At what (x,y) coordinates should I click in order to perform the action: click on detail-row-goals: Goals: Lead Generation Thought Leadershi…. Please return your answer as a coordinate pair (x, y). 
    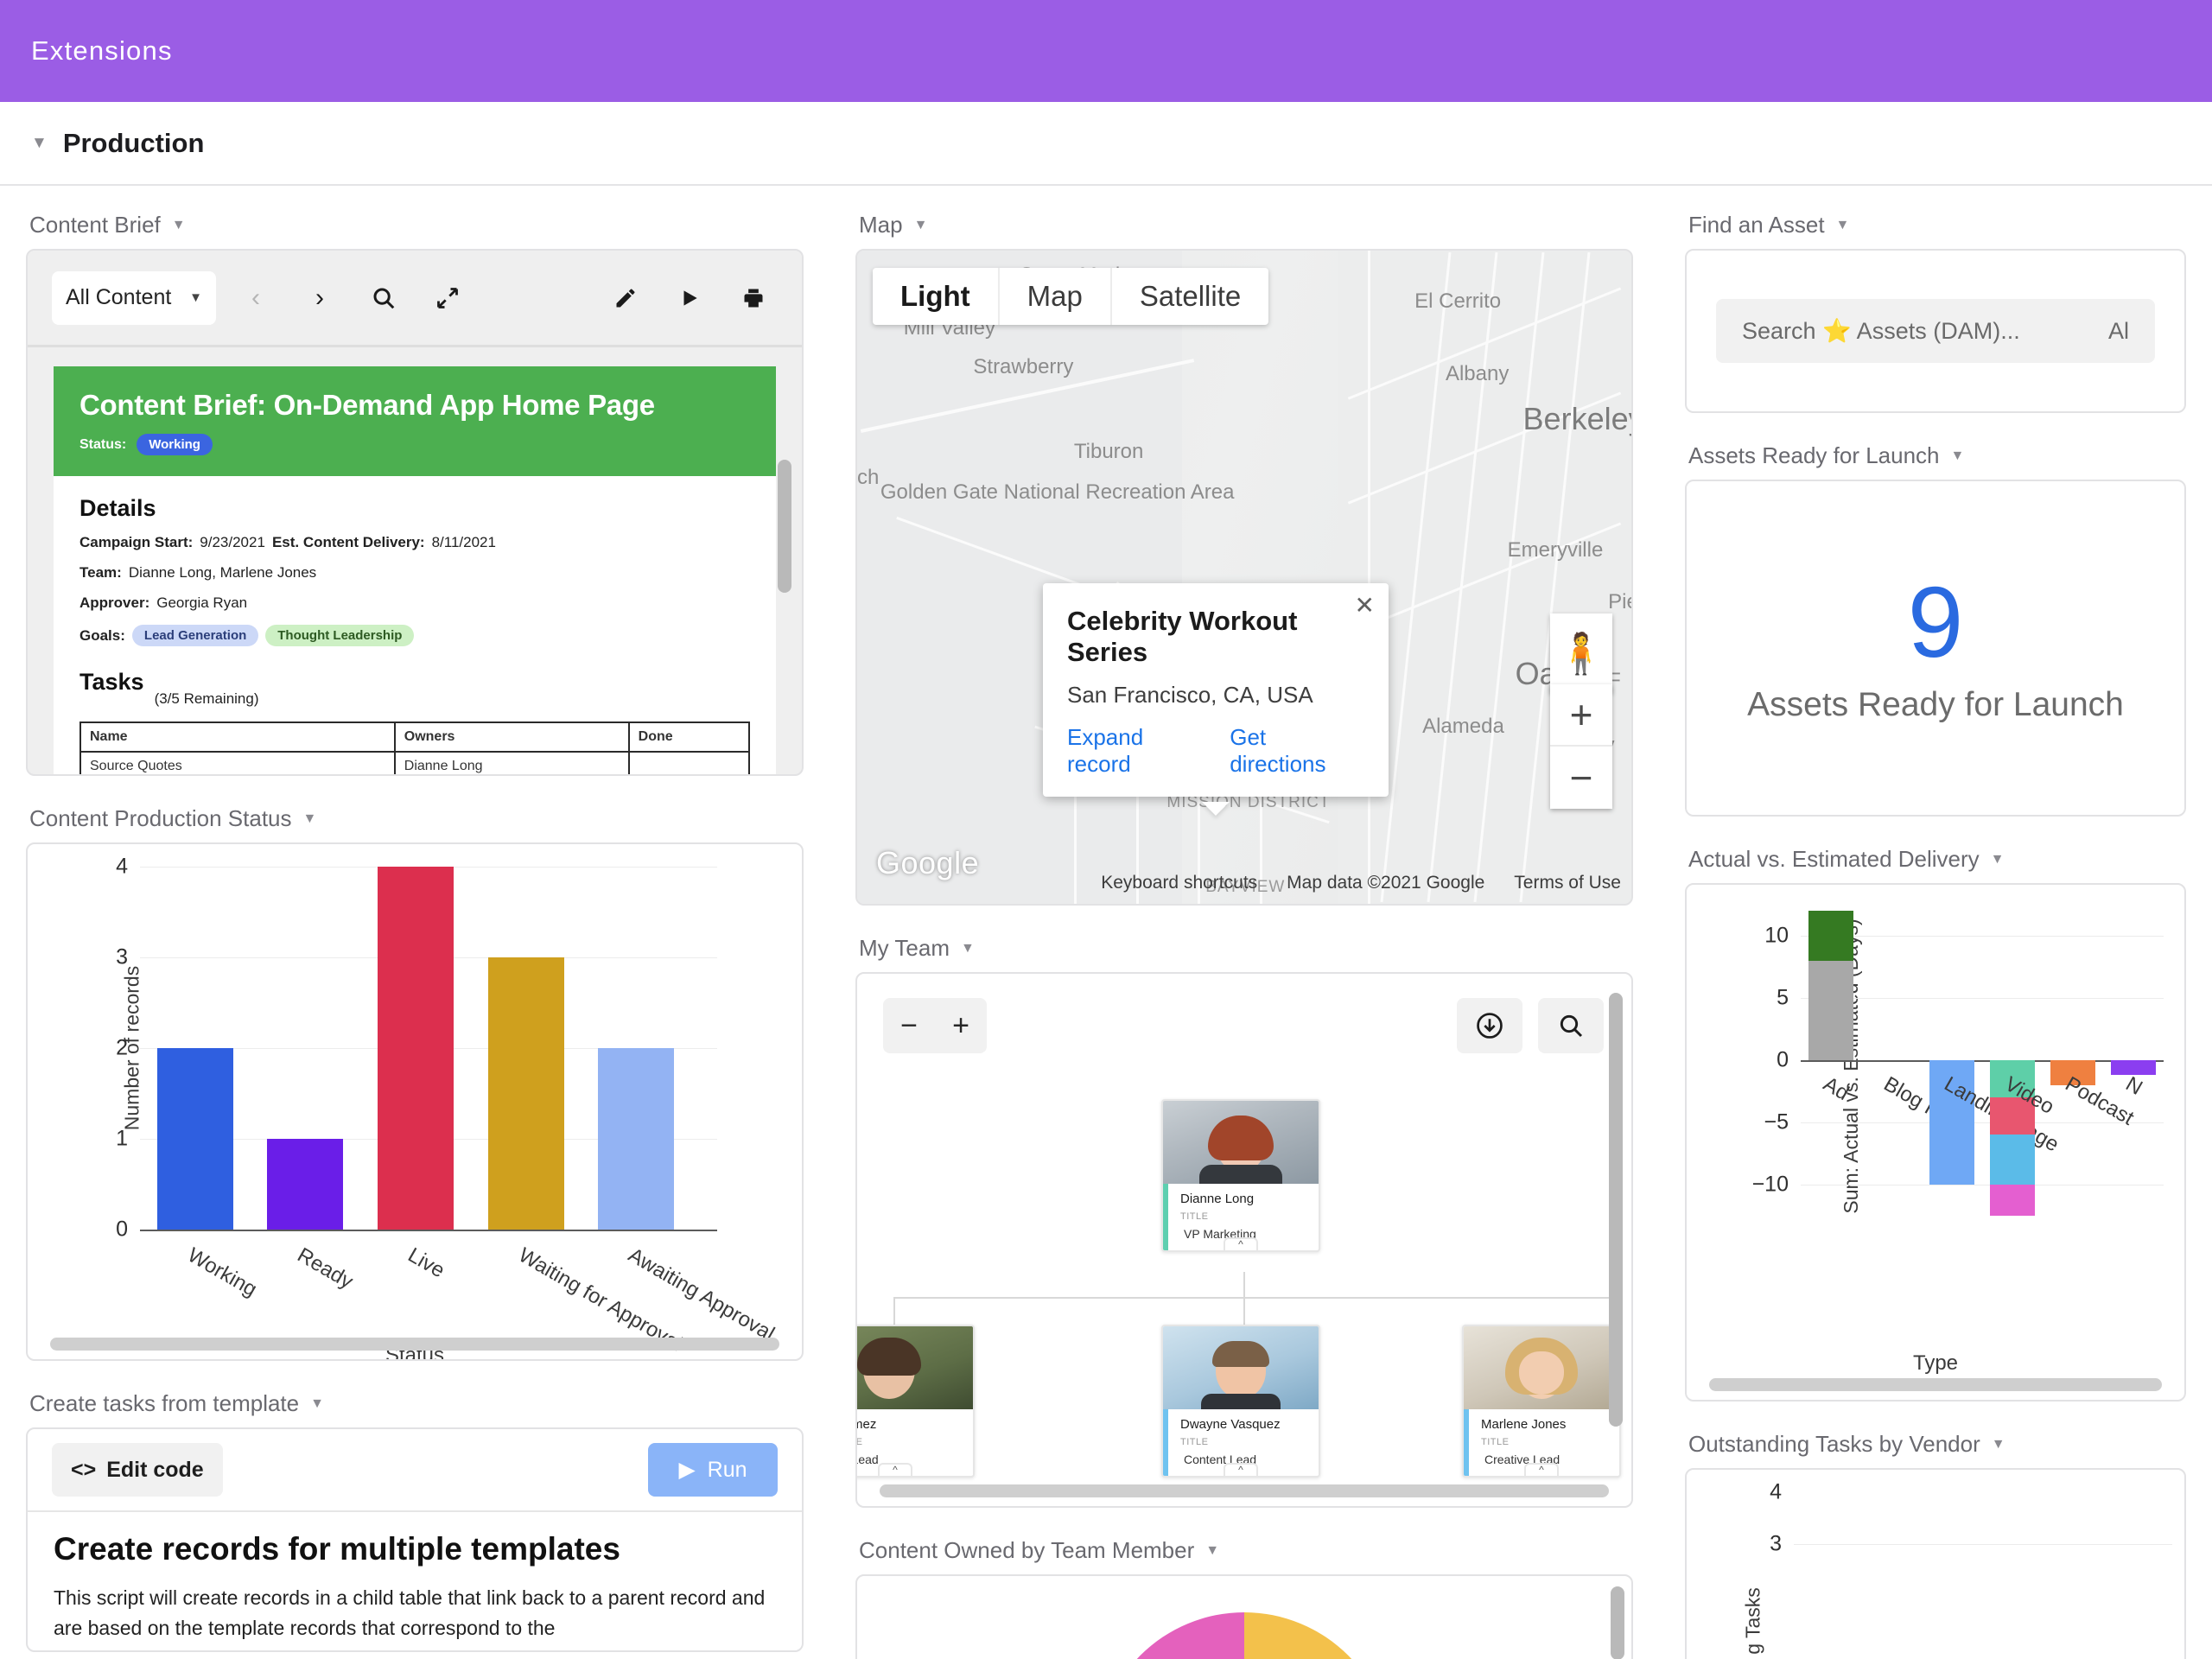
    Looking at the image, I should click on (414, 635).